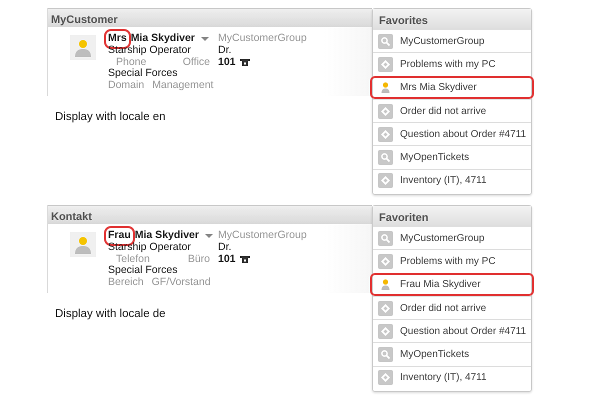 Image resolution: width=600 pixels, height=403 pixels. What do you see at coordinates (210, 214) in the screenshot?
I see `panel-header: Kontakt` at bounding box center [210, 214].